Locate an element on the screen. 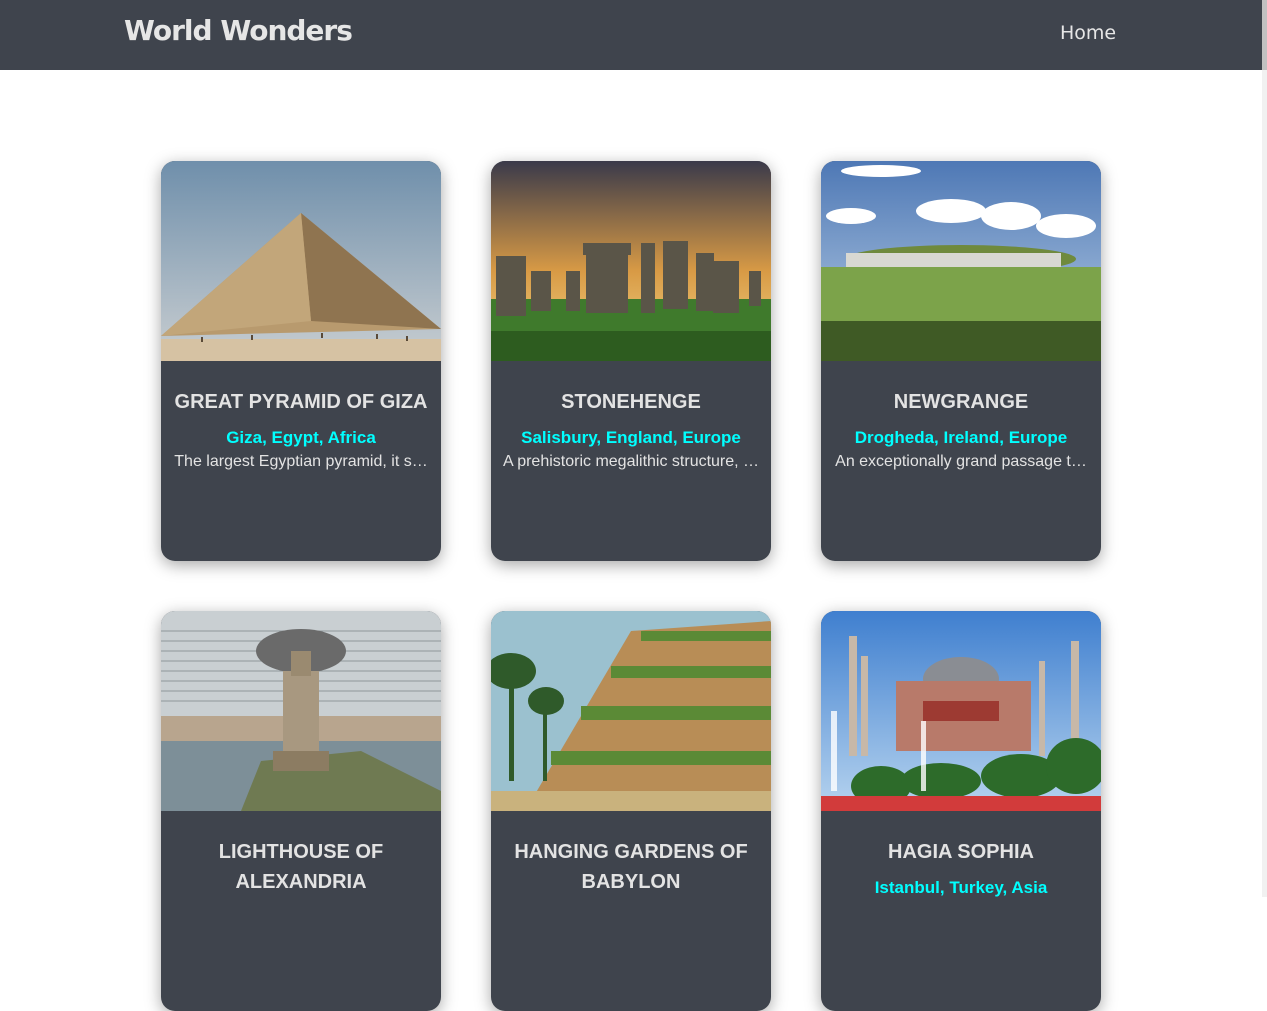  brand-logo: World Wonders is located at coordinates (238, 30).